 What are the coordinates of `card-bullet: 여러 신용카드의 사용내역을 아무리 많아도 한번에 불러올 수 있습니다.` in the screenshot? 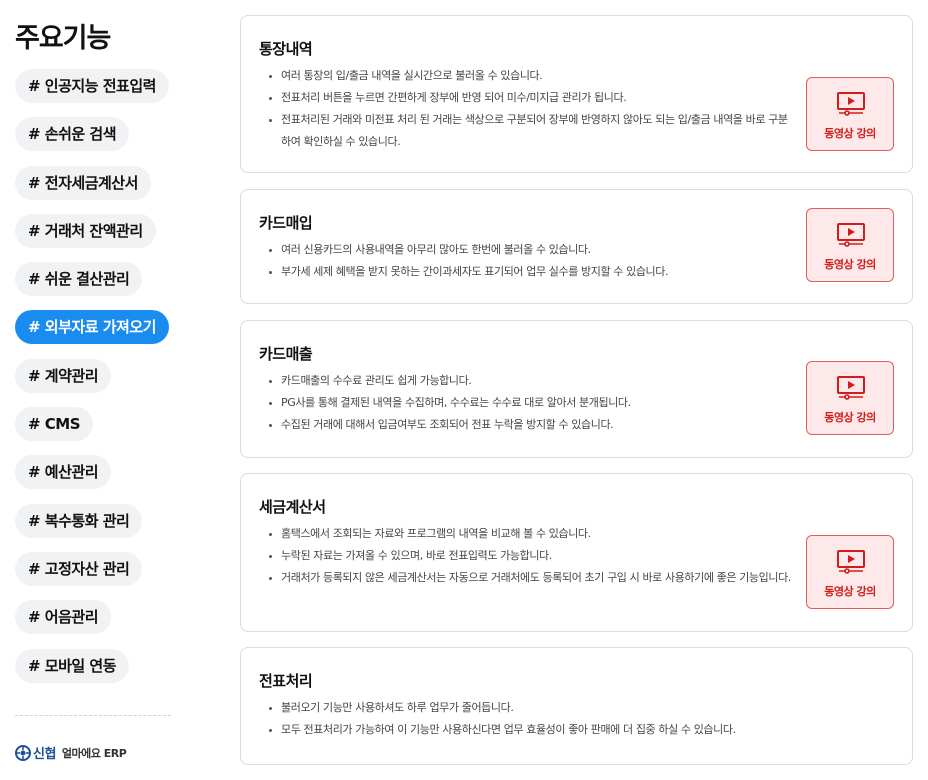 It's located at (536, 250).